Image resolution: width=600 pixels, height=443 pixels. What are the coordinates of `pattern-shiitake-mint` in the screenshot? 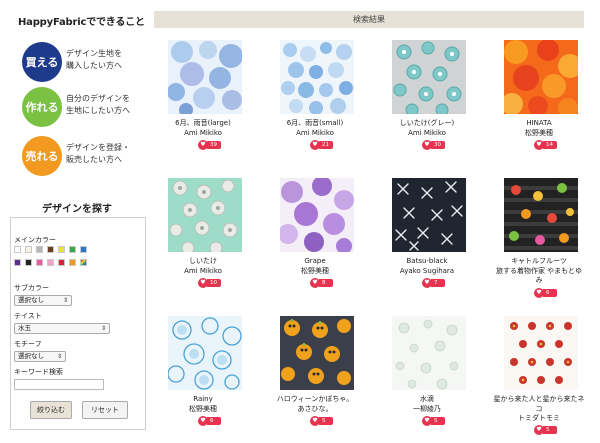 It's located at (205, 215).